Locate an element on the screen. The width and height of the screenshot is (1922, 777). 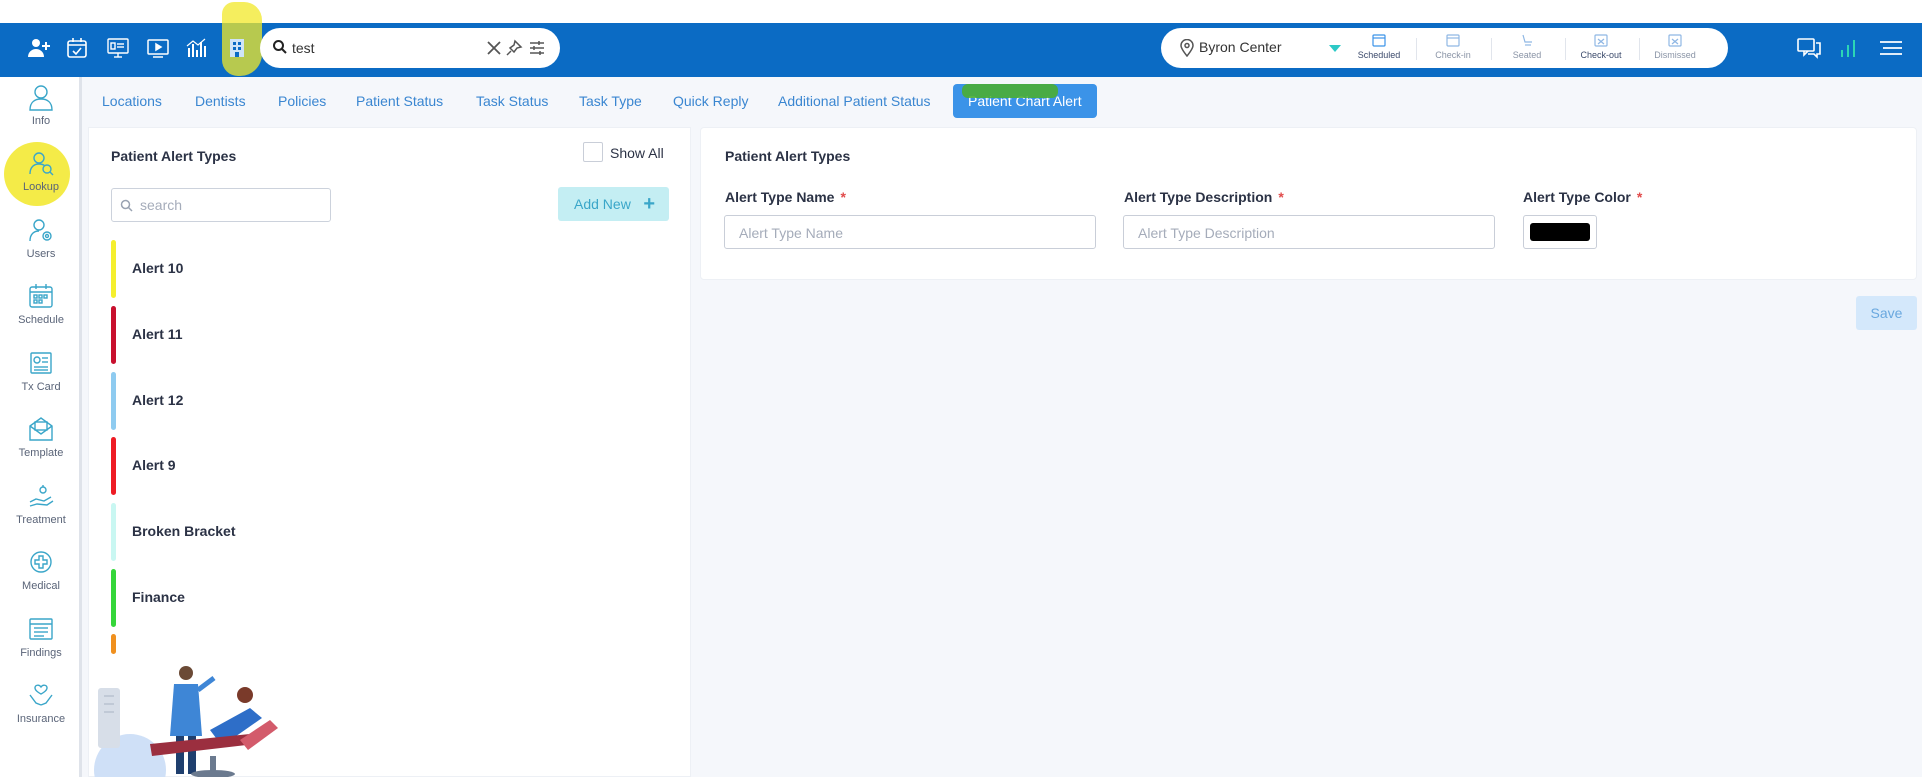
tab-task-type: Task Type is located at coordinates (610, 101).